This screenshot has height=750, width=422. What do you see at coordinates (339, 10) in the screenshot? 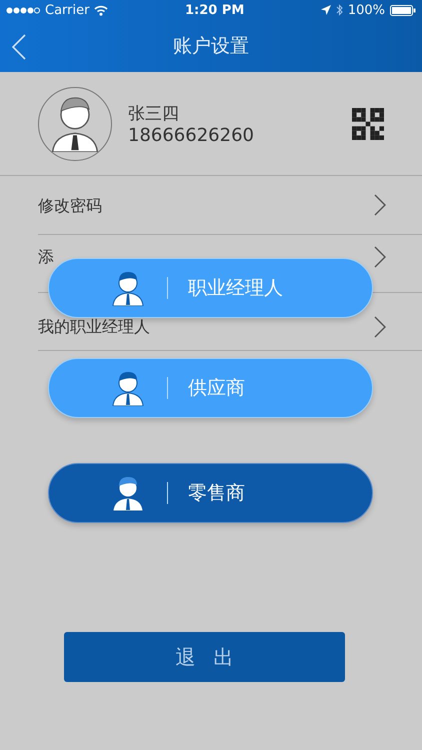
I see `bluetooth-icon` at bounding box center [339, 10].